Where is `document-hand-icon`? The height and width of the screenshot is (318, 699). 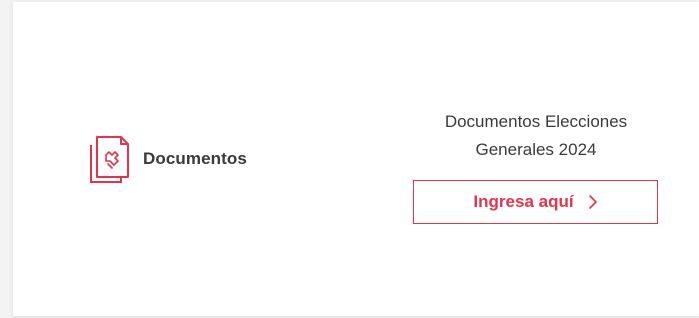
document-hand-icon is located at coordinates (109, 159).